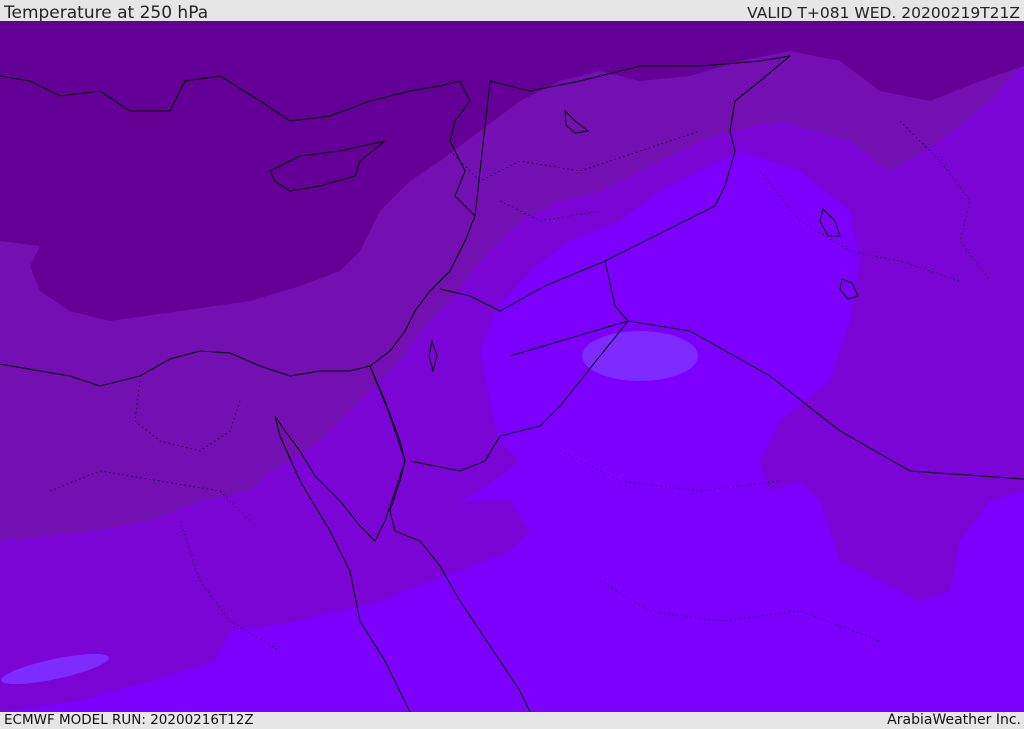 This screenshot has width=1024, height=729. Describe the element at coordinates (106, 13) in the screenshot. I see `map-title: Temperature at 250 hPa` at that location.